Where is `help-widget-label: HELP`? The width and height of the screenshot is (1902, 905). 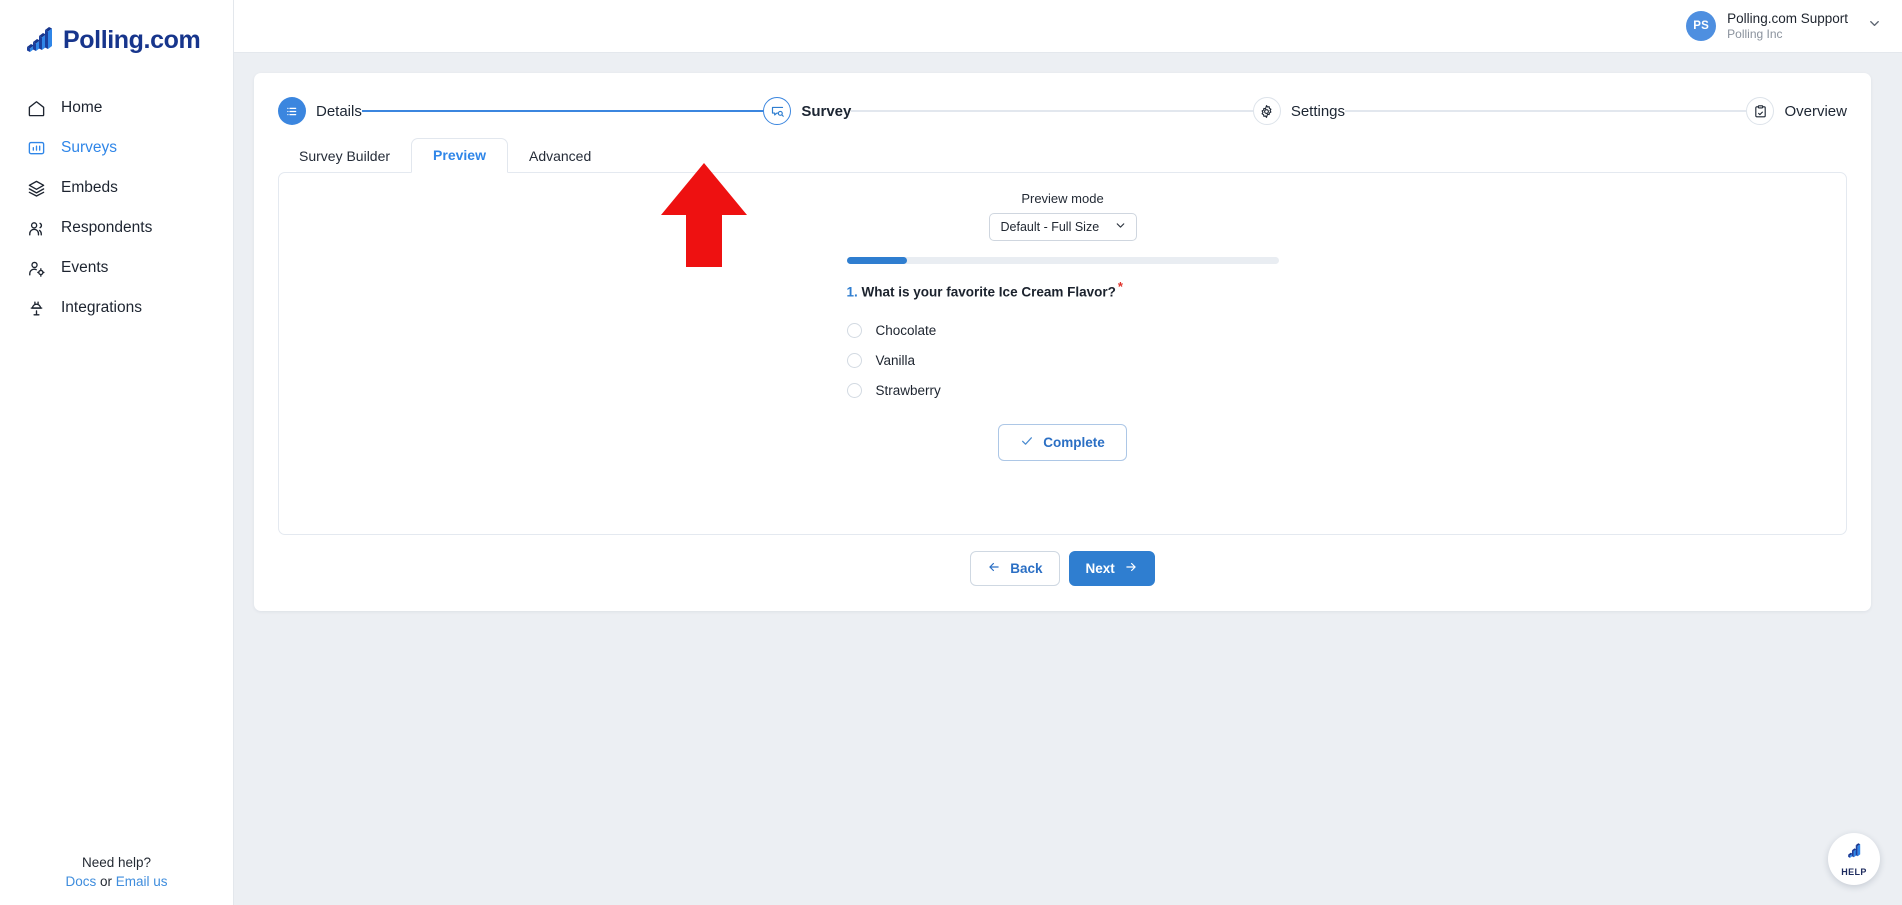
help-widget-label: HELP is located at coordinates (1854, 871).